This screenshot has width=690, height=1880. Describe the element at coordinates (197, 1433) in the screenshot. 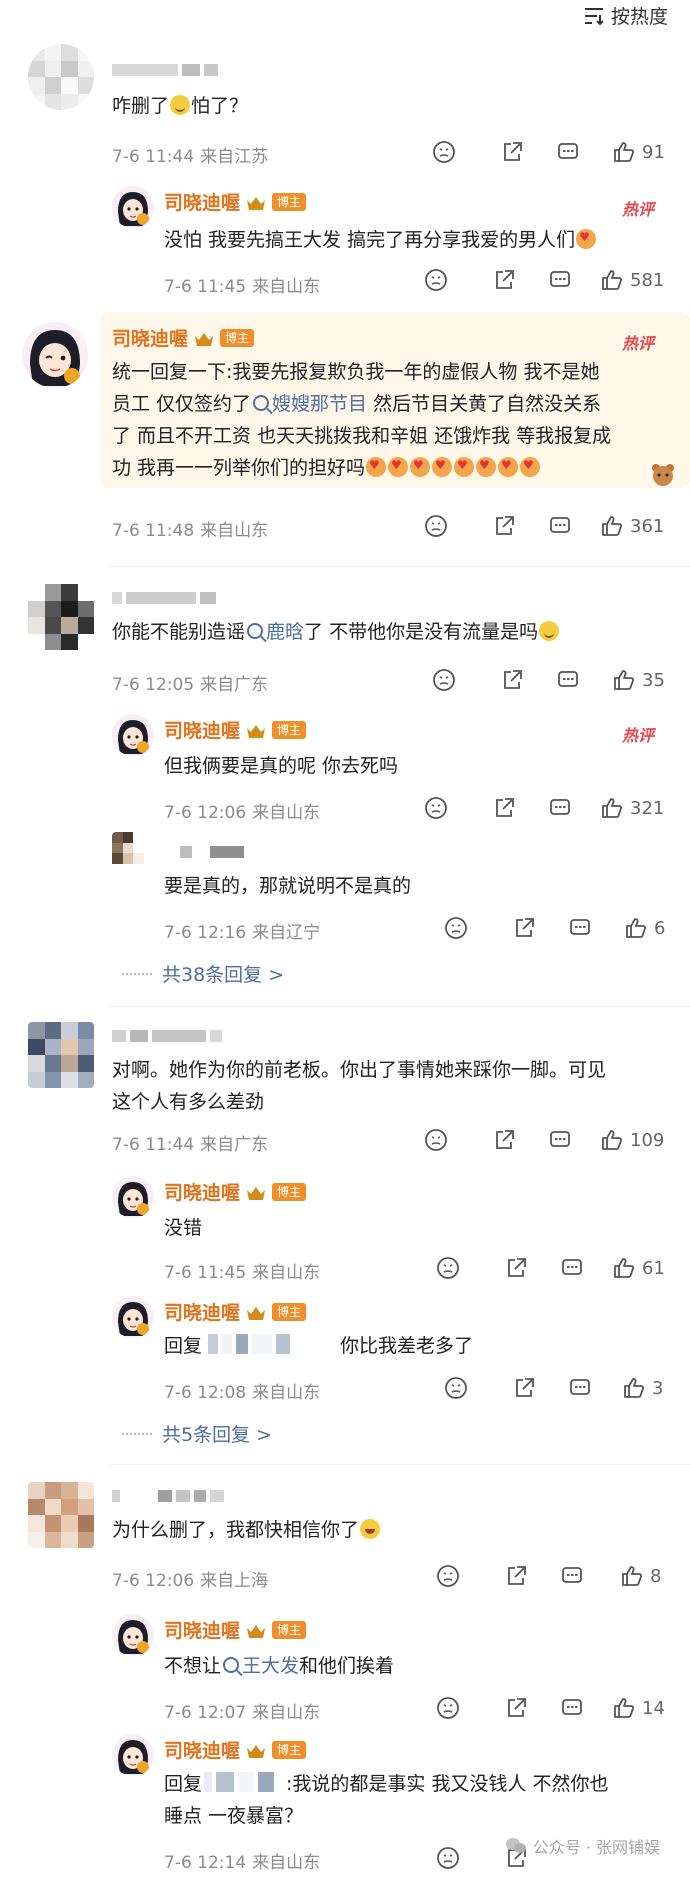

I see `view-more-replies-button: 共5条回复 >` at that location.